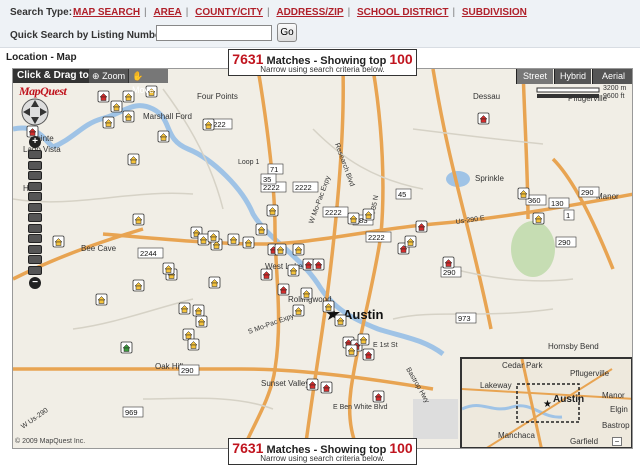 The image size is (640, 466). I want to click on mini-label: Pflugerville, so click(590, 373).